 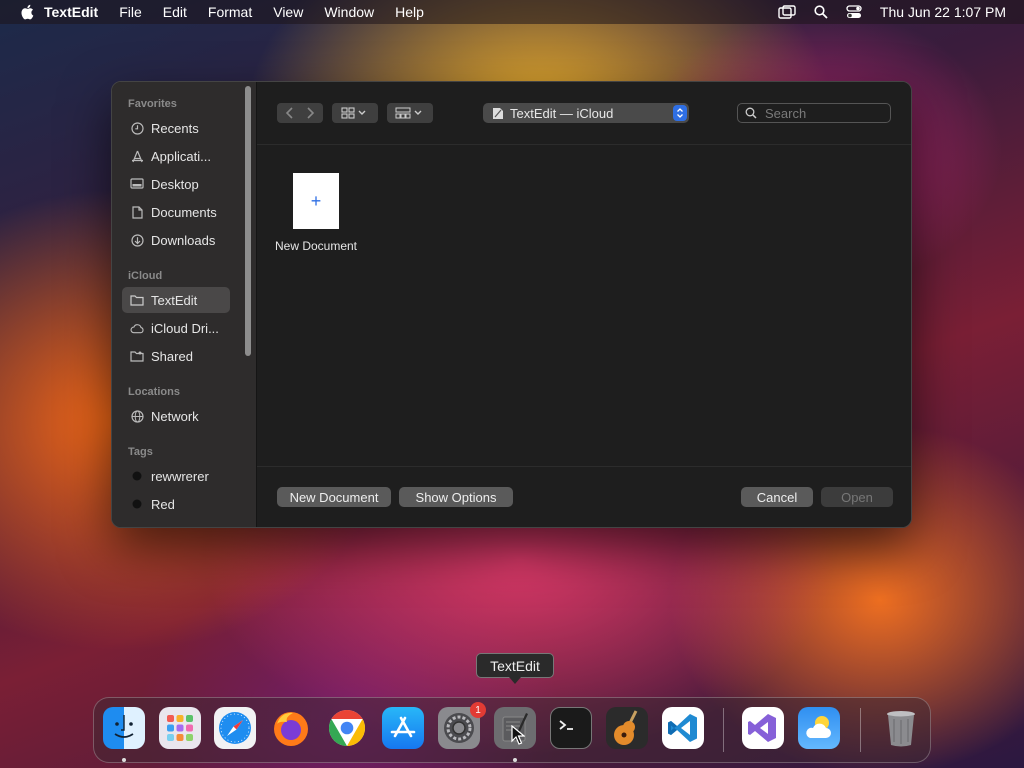 I want to click on search-icon, so click(x=751, y=113).